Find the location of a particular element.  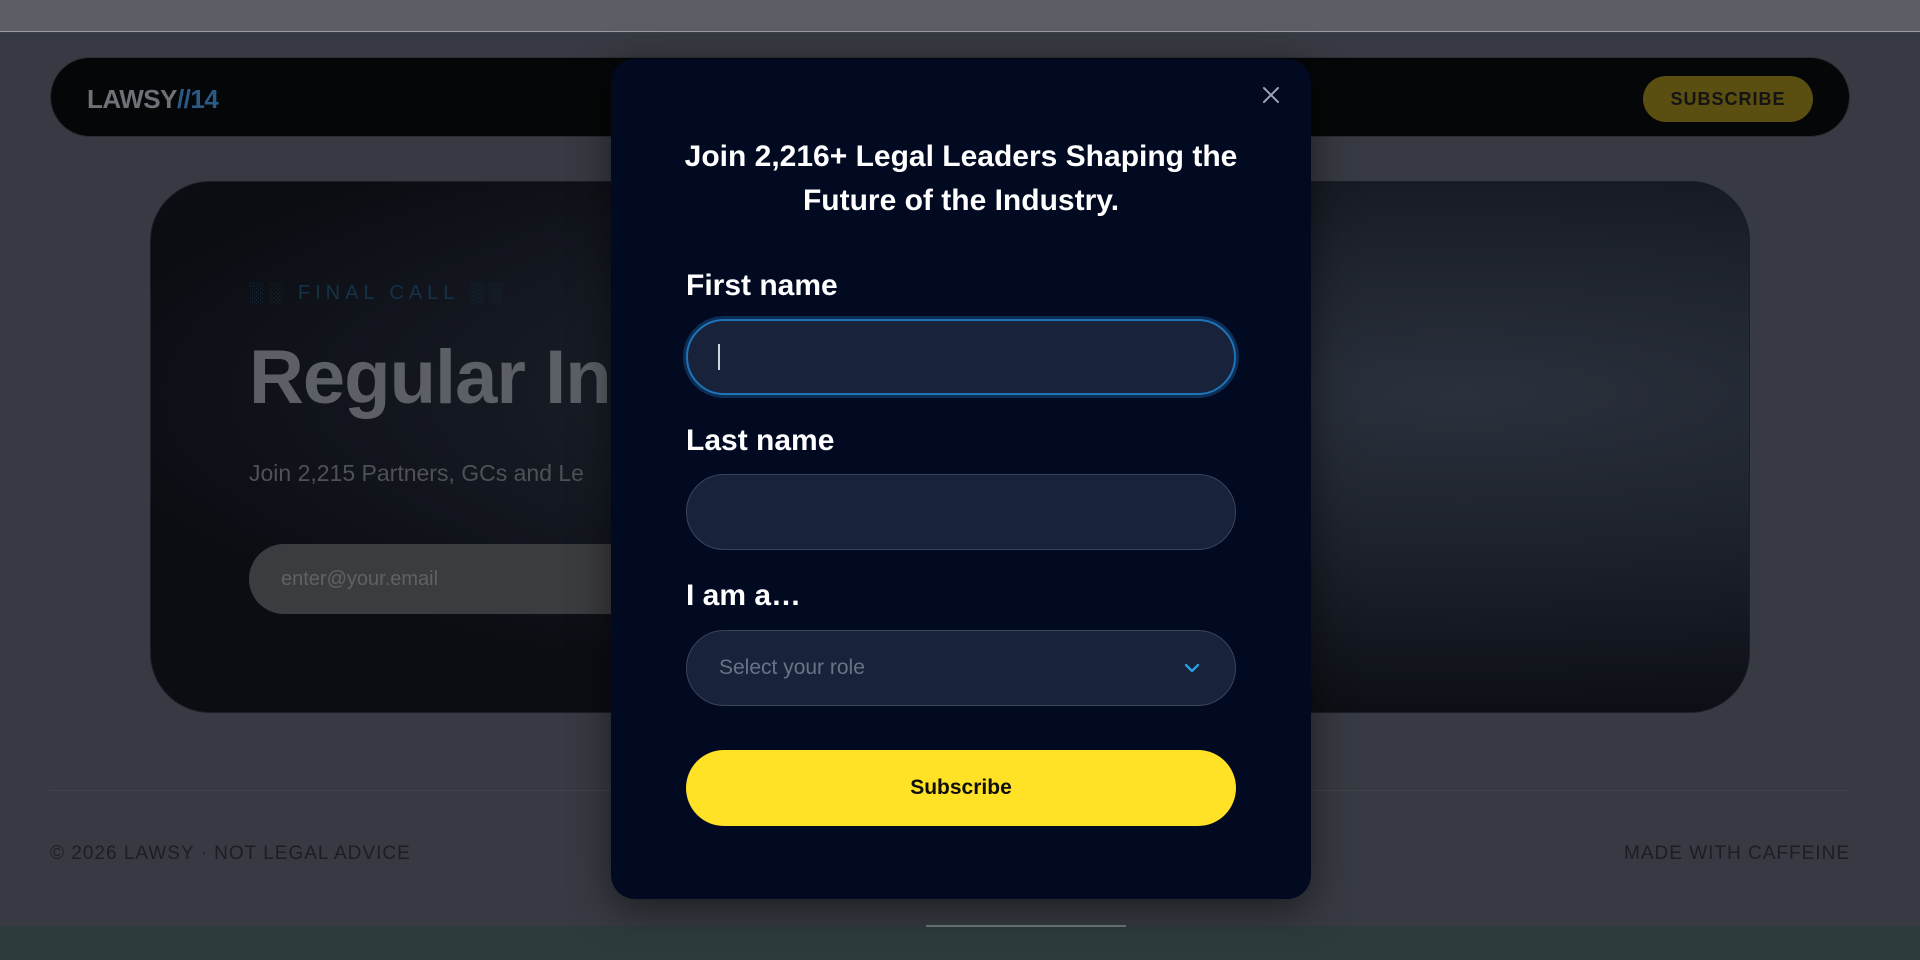

hero-email-input: enter@your.email is located at coordinates (459, 579).